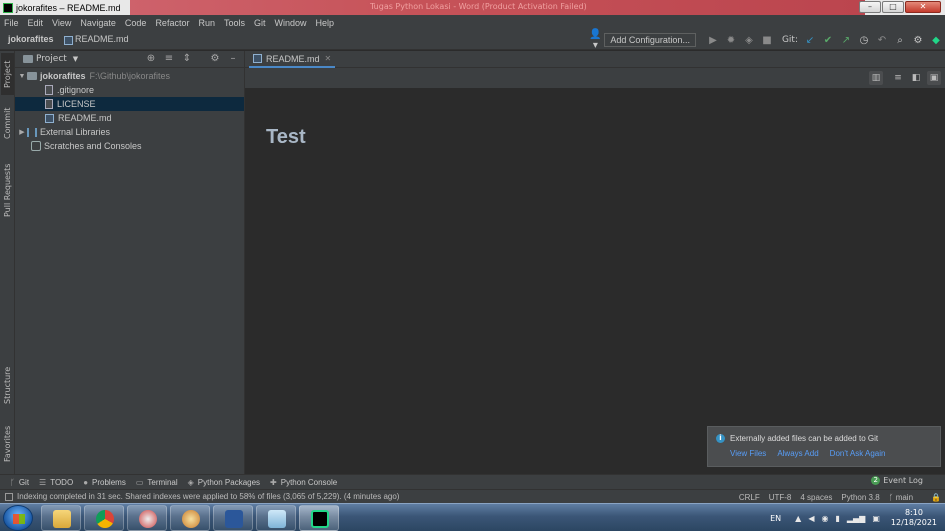 This screenshot has width=945, height=531. What do you see at coordinates (63, 76) in the screenshot?
I see `root-folder-name: jokorafites` at bounding box center [63, 76].